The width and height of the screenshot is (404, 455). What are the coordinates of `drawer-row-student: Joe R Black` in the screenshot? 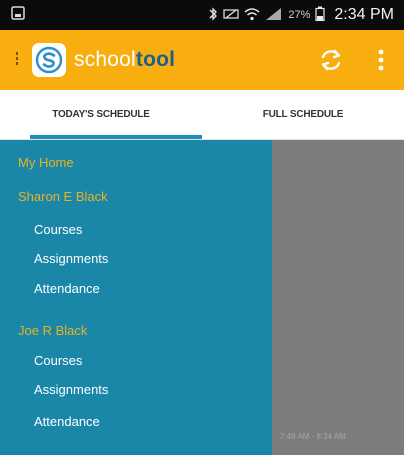 It's located at (136, 331).